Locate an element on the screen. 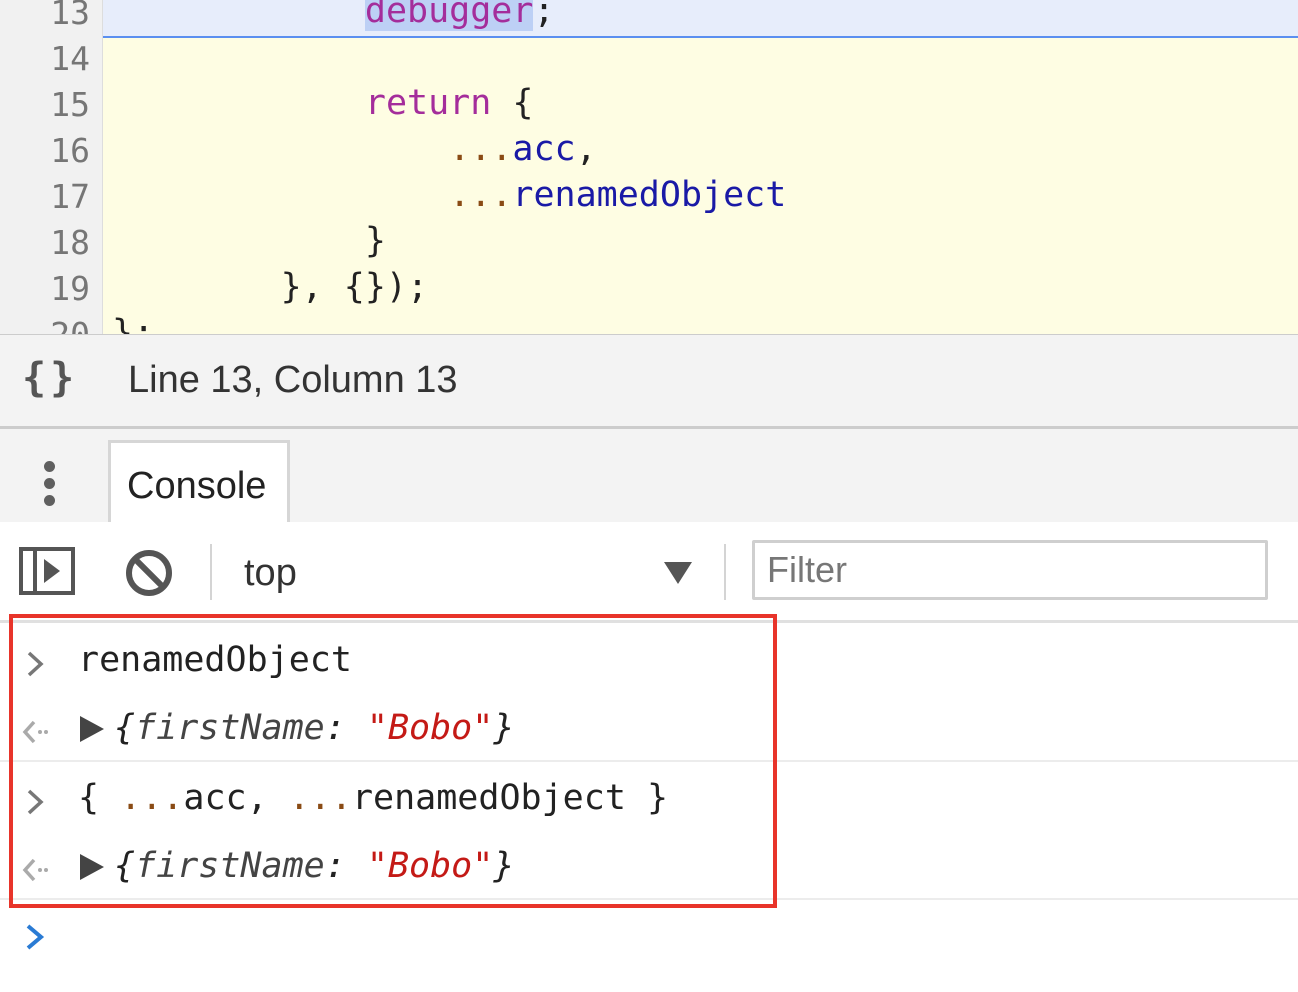  dropdown-arrow-icon is located at coordinates (678, 573).